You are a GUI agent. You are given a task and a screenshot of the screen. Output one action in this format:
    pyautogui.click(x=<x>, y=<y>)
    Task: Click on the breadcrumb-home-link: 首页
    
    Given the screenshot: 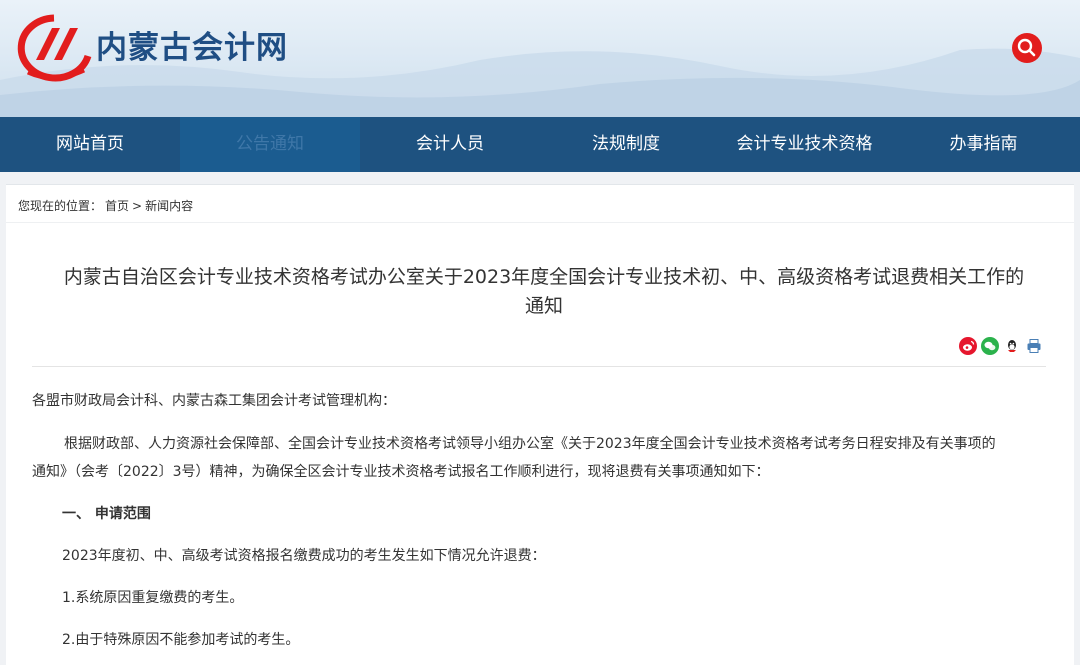 What is the action you would take?
    pyautogui.click(x=117, y=206)
    